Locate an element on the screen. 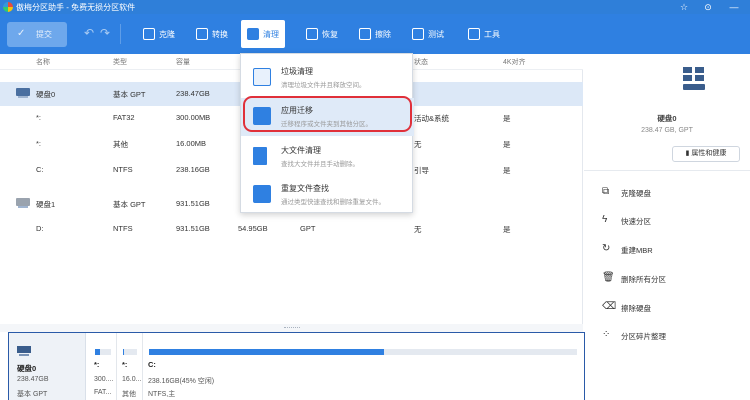 The height and width of the screenshot is (400, 750). partition-fs: NTFS,主 is located at coordinates (162, 394).